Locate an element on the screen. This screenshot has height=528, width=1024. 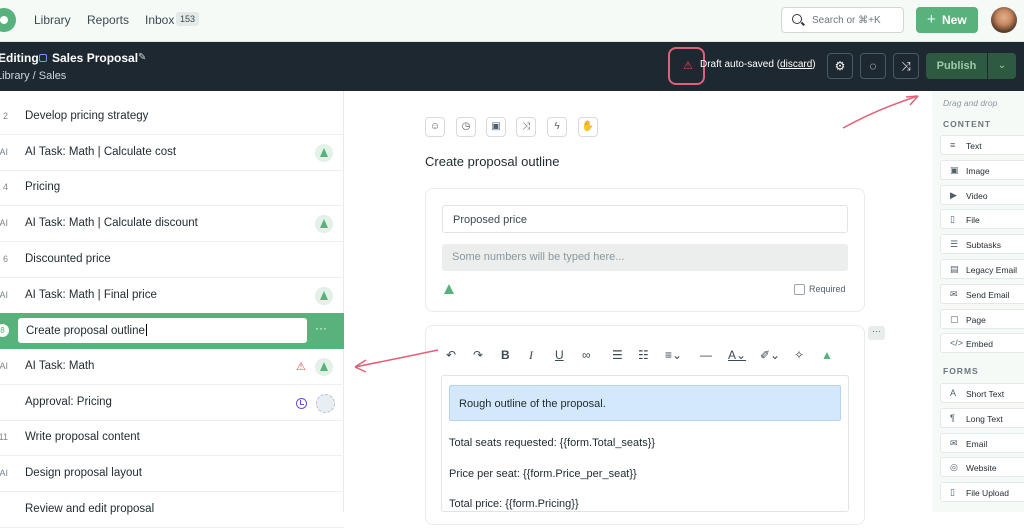
task-row: AI Design proposal layout is located at coordinates (172, 474).